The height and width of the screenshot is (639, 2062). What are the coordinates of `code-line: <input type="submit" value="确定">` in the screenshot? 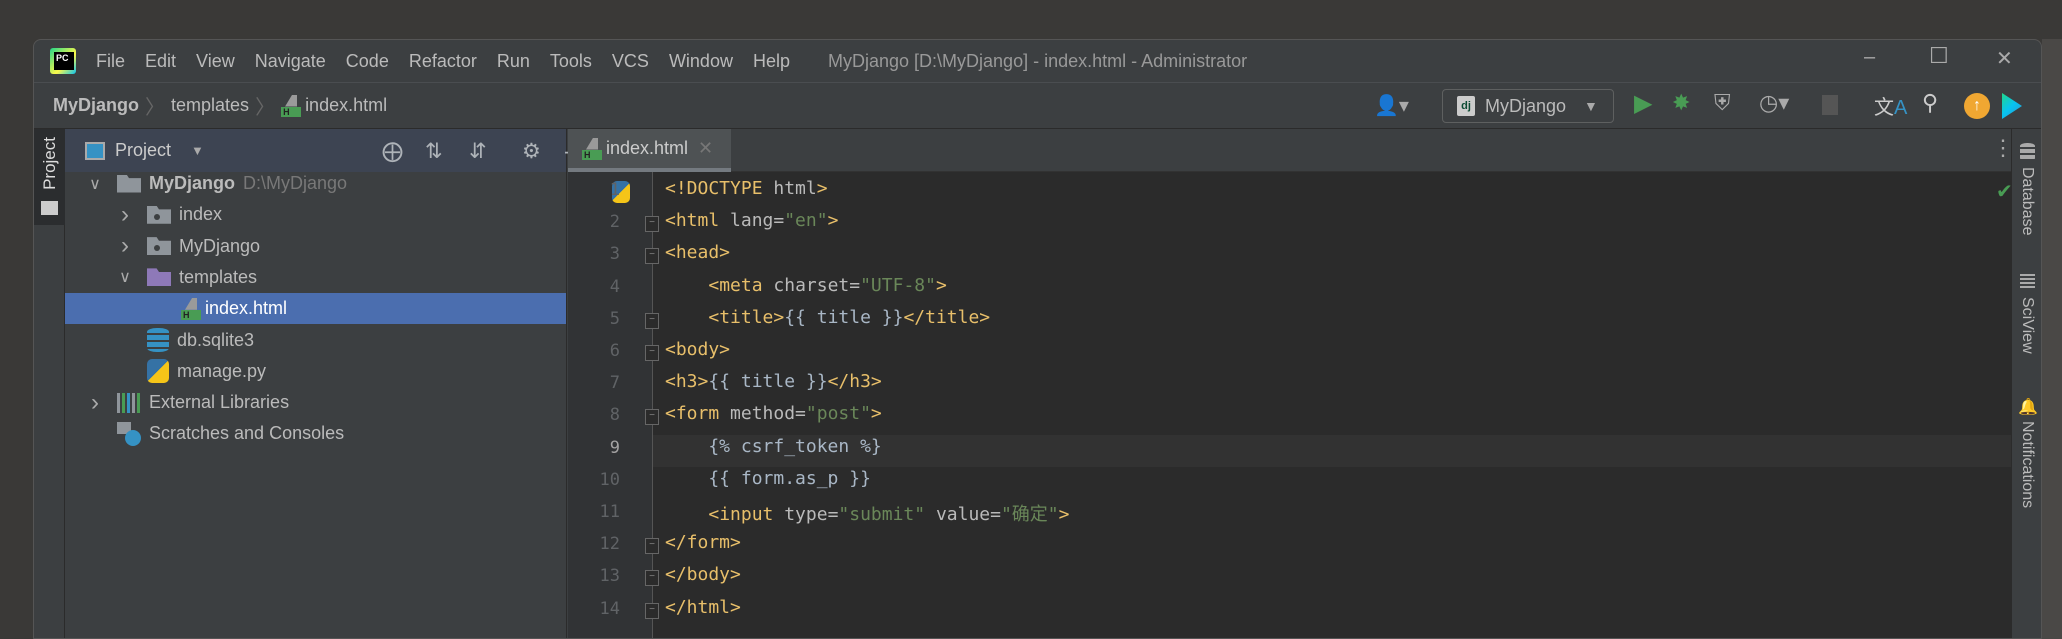 It's located at (867, 513).